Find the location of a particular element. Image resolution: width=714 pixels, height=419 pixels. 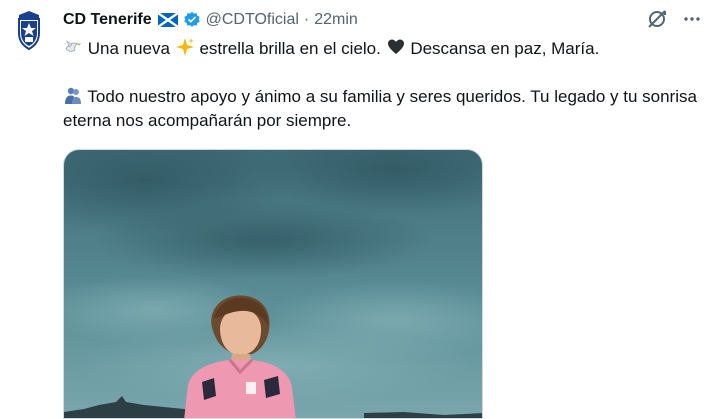

dove-emoji-icon is located at coordinates (73, 46).